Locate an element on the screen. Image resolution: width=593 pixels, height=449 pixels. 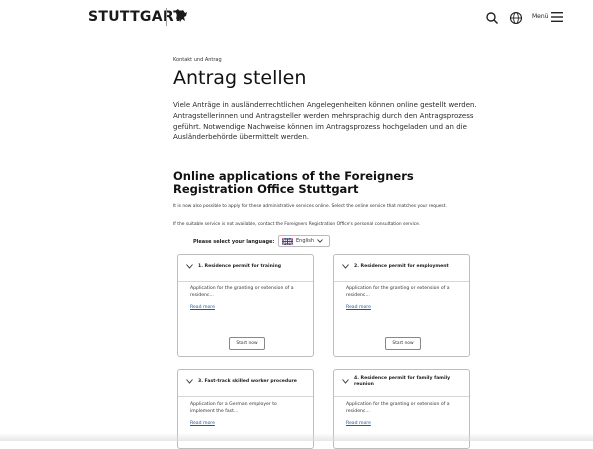
card-header: 1. Residence permit for training is located at coordinates (245, 268).